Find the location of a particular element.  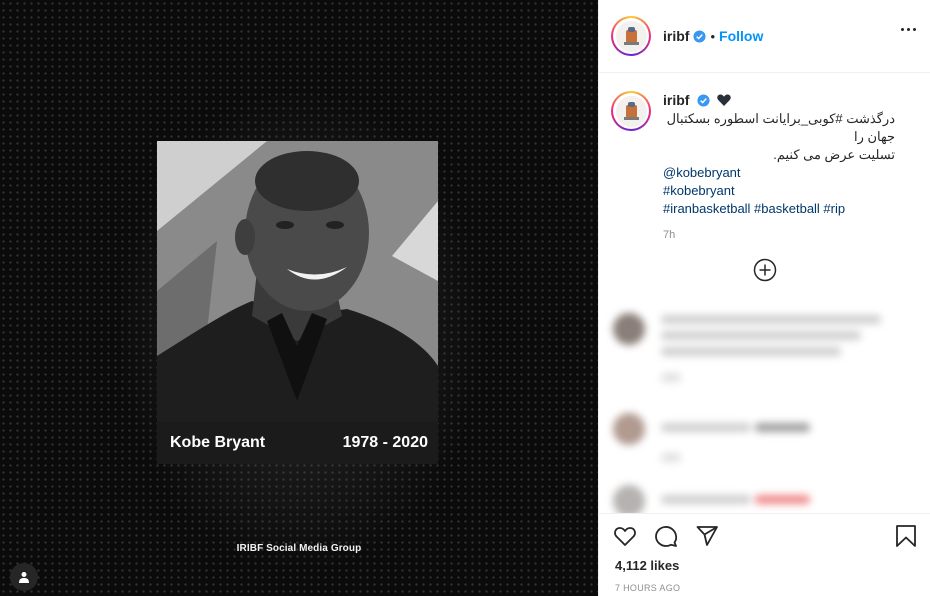

user-tag-button is located at coordinates (24, 577).